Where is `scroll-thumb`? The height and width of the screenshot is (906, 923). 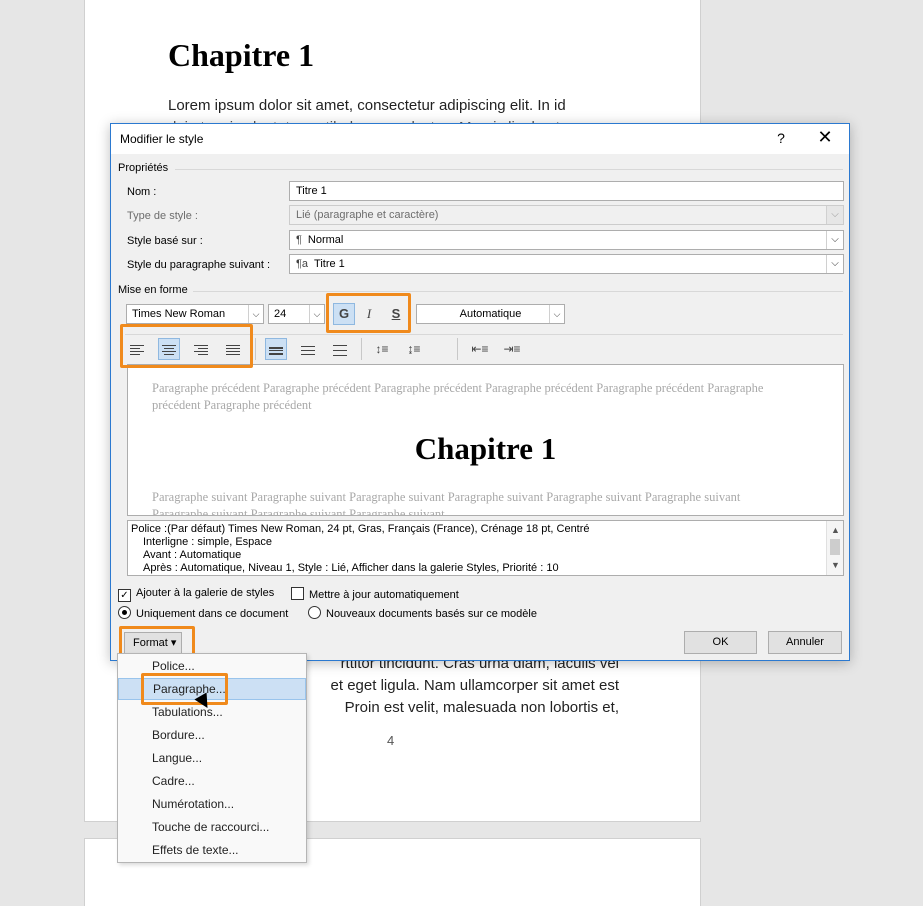
scroll-thumb is located at coordinates (835, 547).